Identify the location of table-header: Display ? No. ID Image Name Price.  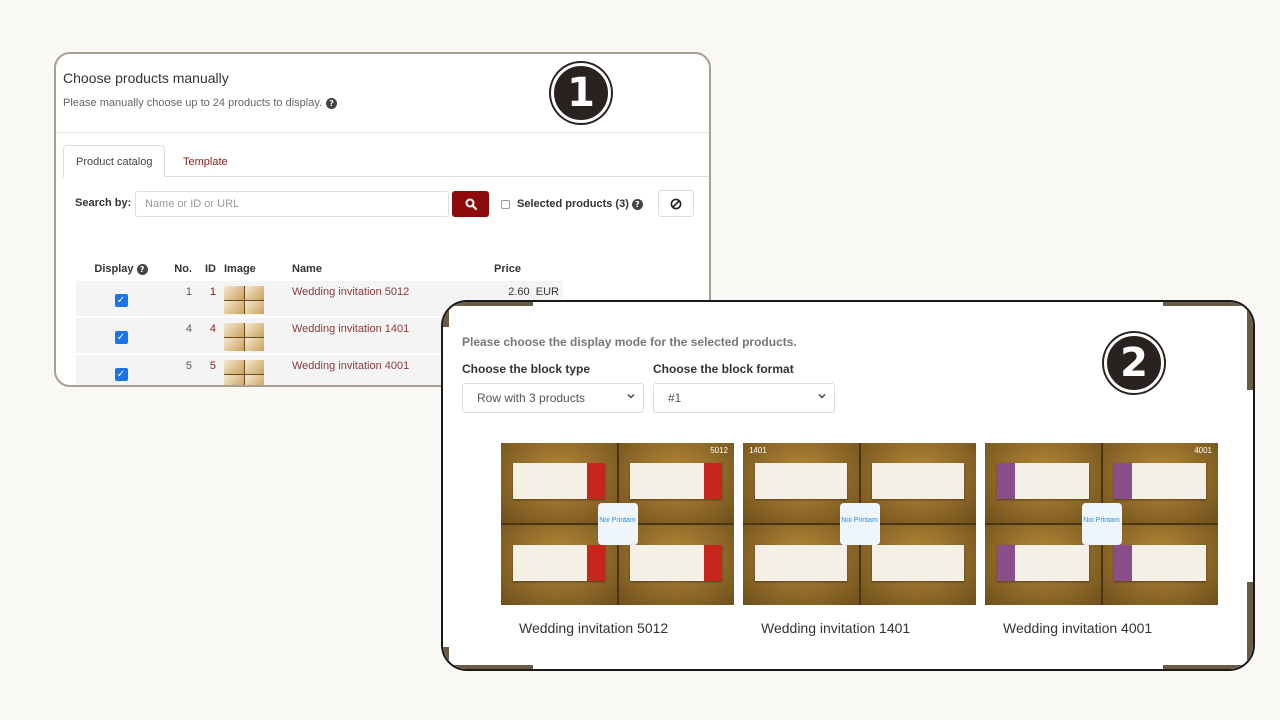
(319, 269).